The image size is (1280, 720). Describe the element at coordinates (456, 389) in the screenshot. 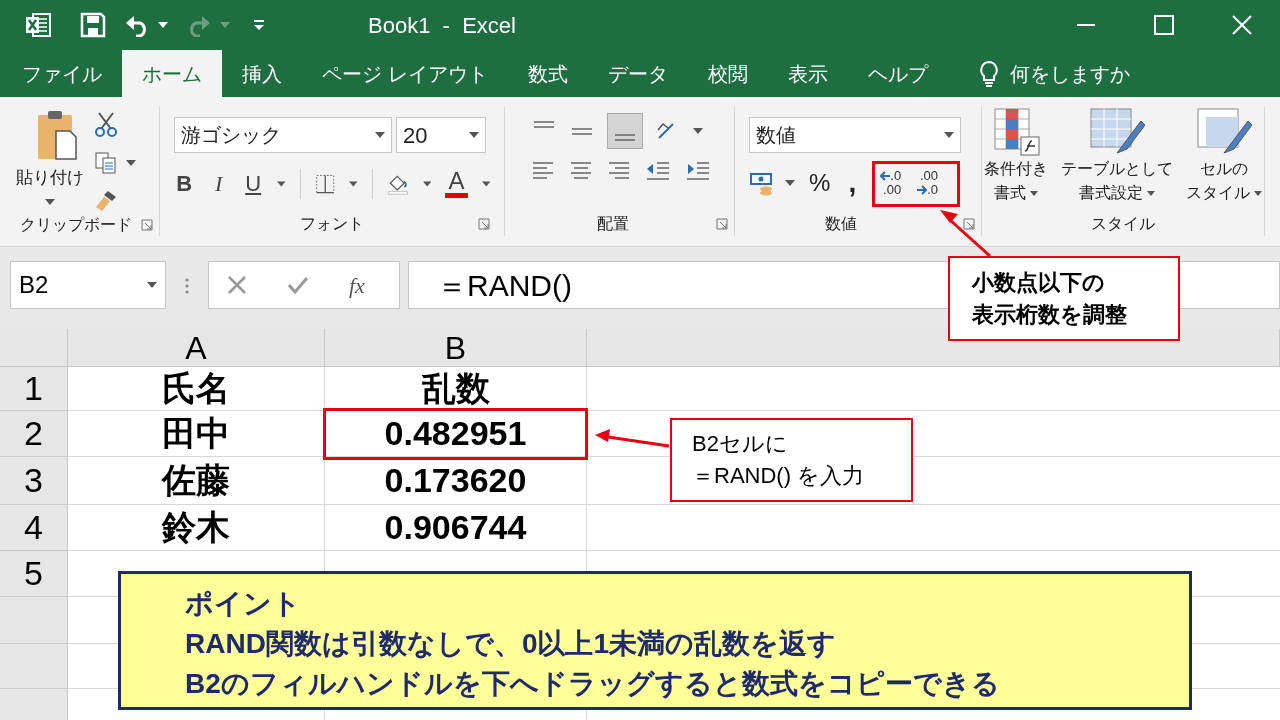

I see `table-cell: 乱数` at that location.